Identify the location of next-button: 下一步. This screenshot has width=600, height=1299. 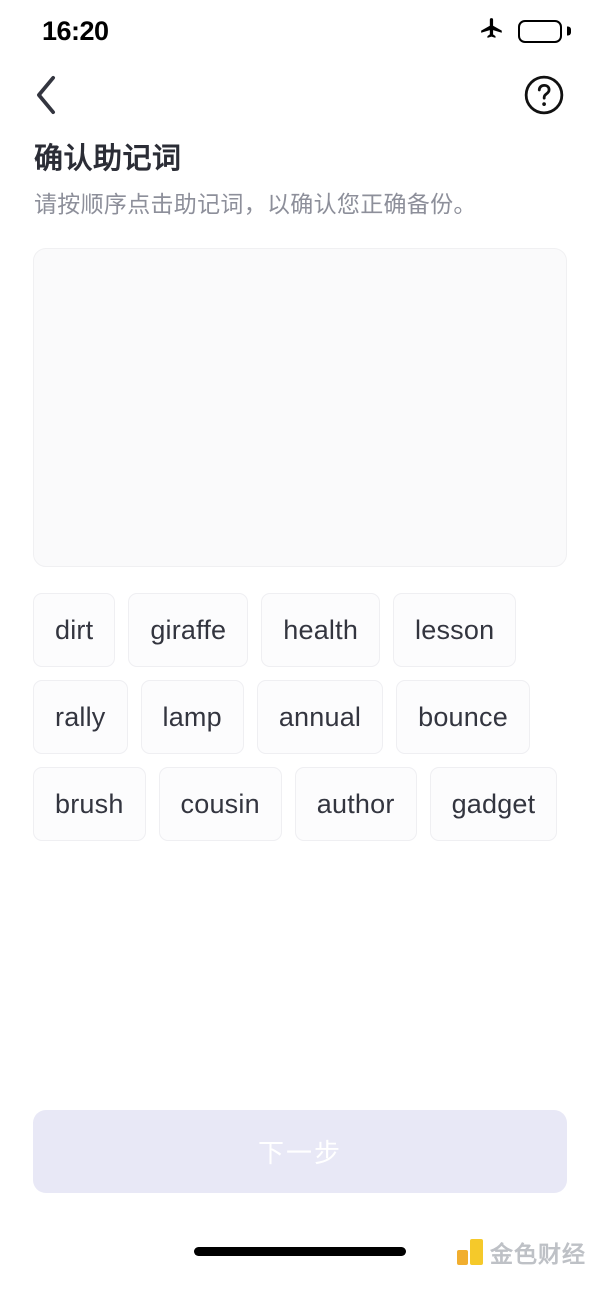
(300, 1151).